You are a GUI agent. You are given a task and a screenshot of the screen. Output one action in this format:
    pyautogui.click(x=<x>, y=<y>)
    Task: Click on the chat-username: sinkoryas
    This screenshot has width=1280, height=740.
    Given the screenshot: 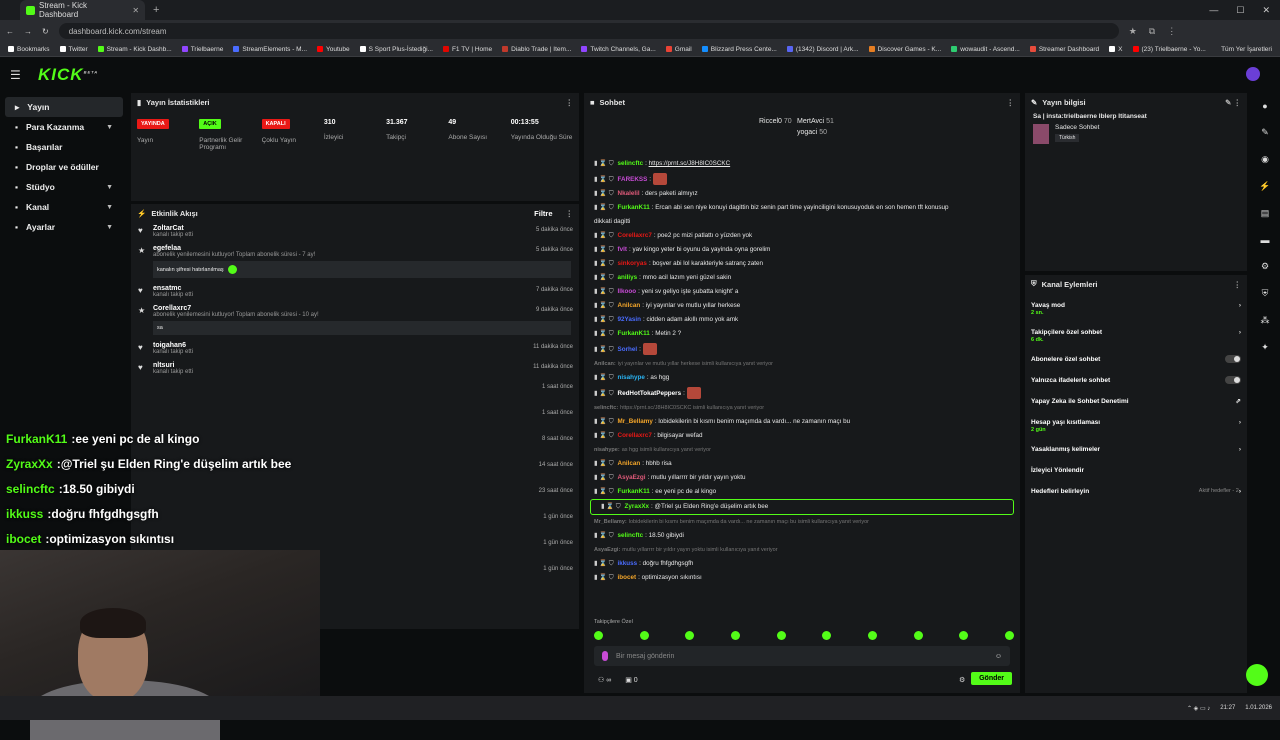 What is the action you would take?
    pyautogui.click(x=632, y=263)
    